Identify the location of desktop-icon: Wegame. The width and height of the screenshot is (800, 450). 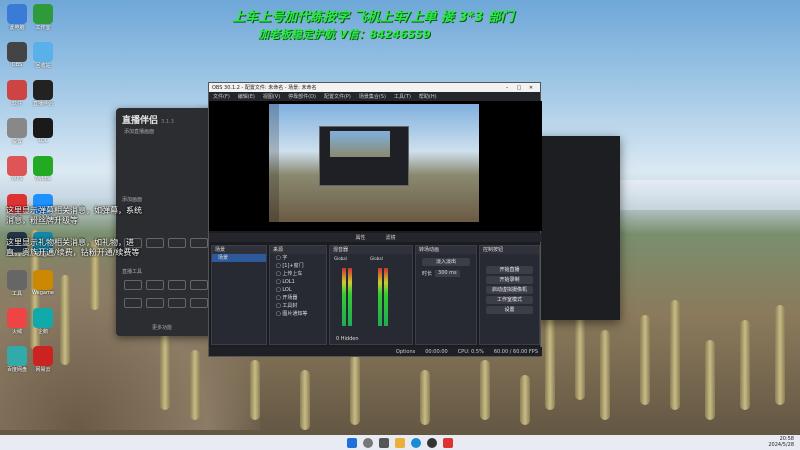
(43, 283).